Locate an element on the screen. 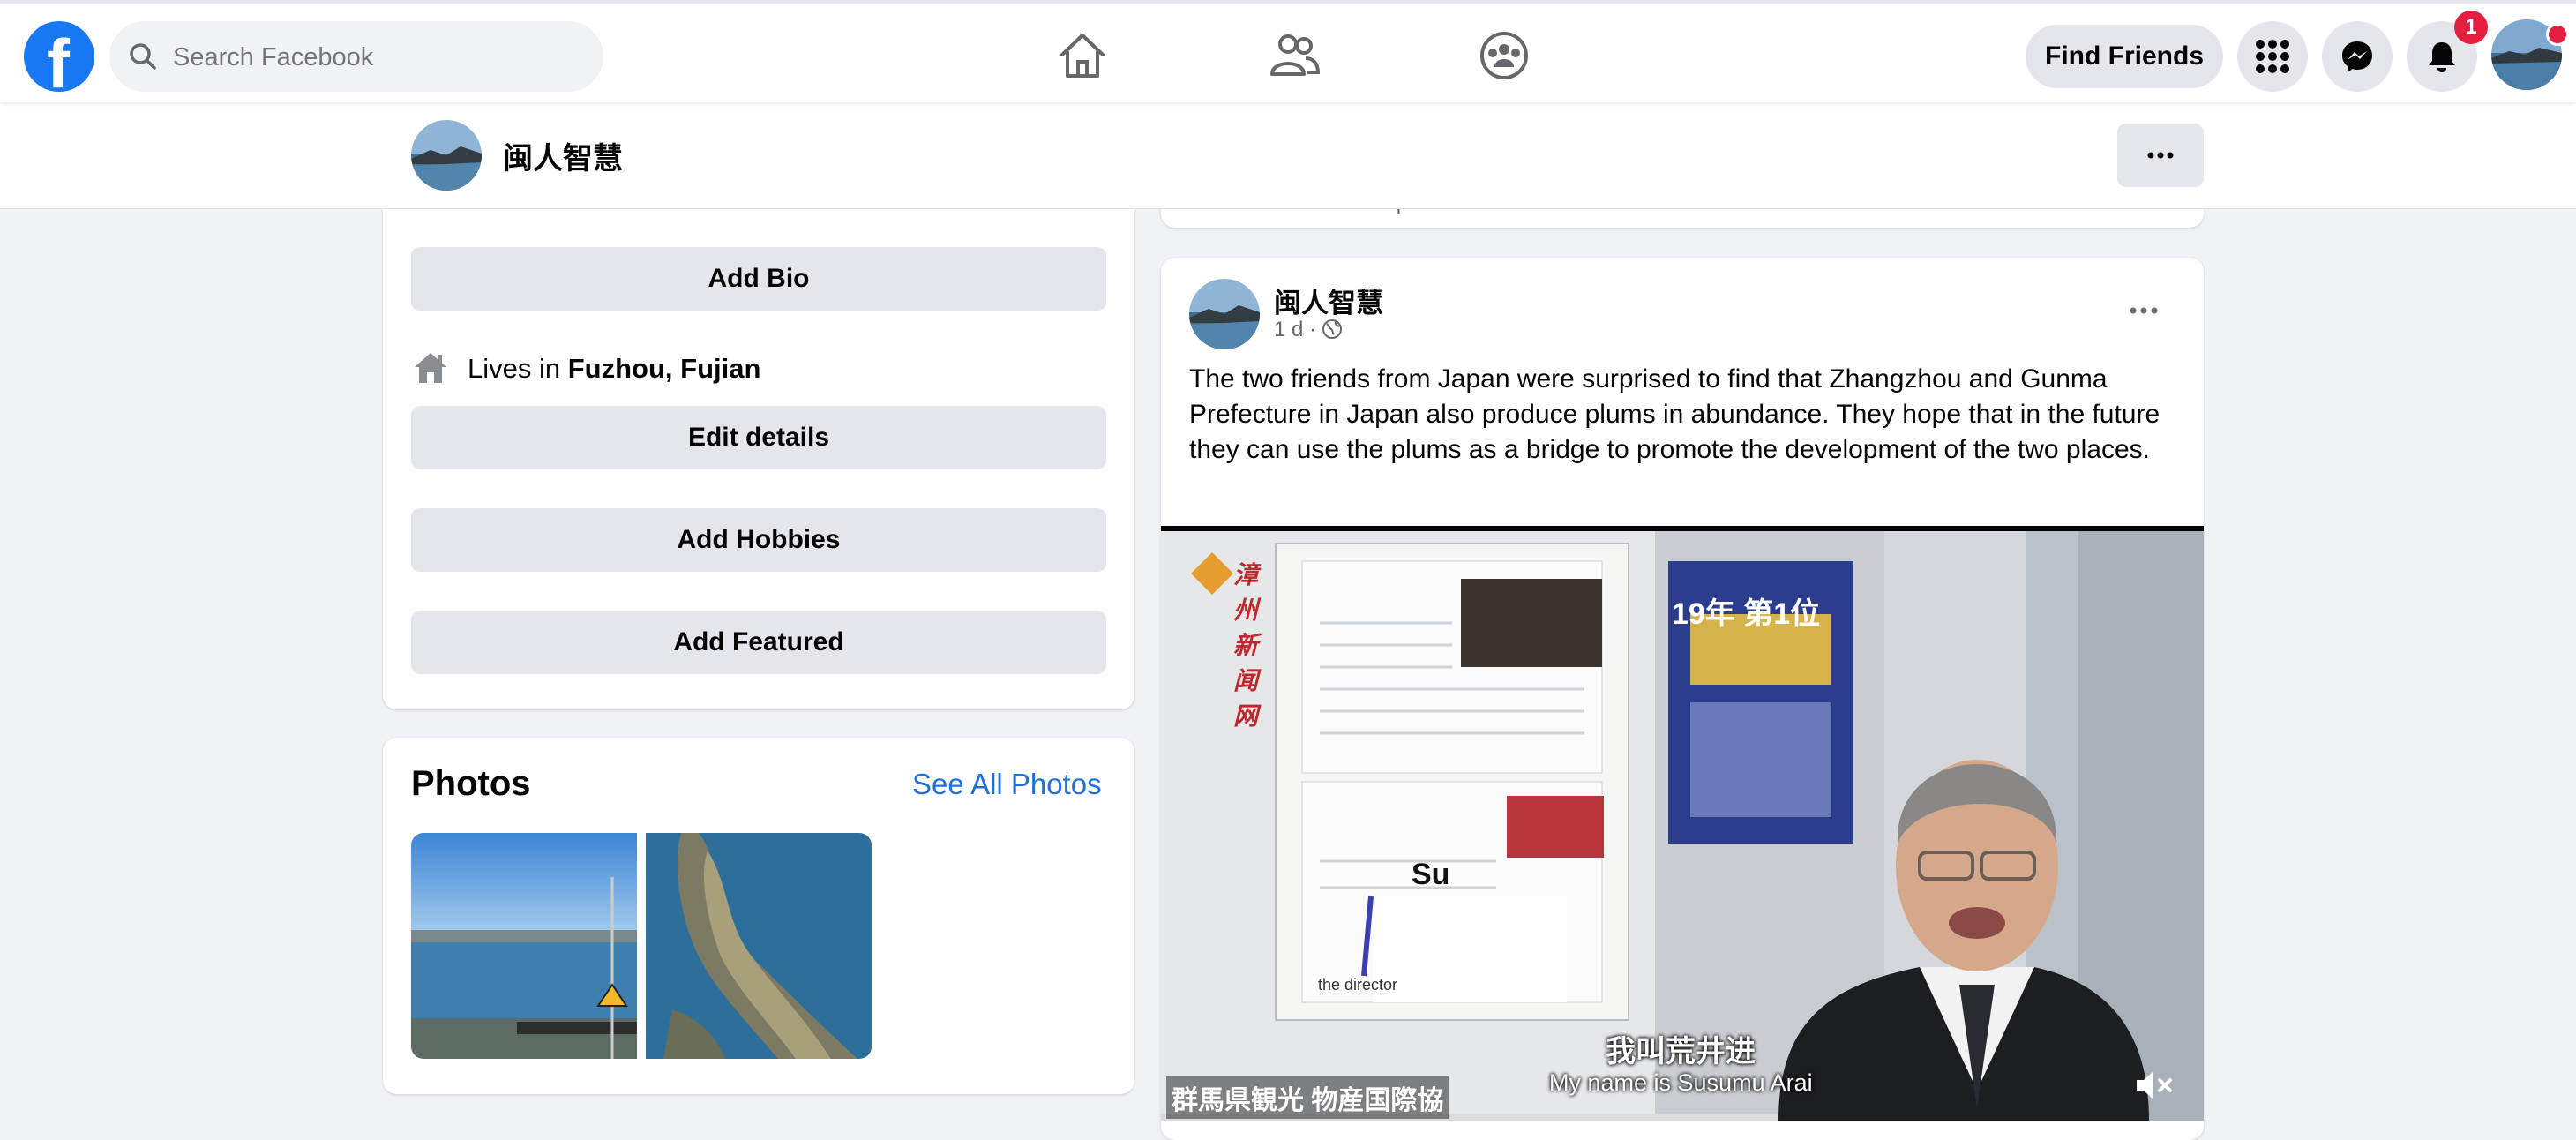  friends-icon is located at coordinates (1294, 55).